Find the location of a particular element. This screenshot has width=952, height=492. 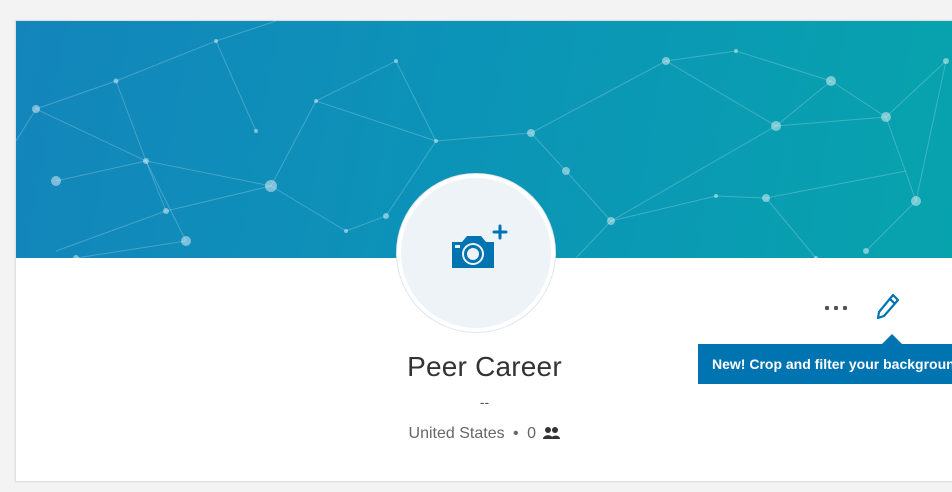

people-icon is located at coordinates (552, 433).